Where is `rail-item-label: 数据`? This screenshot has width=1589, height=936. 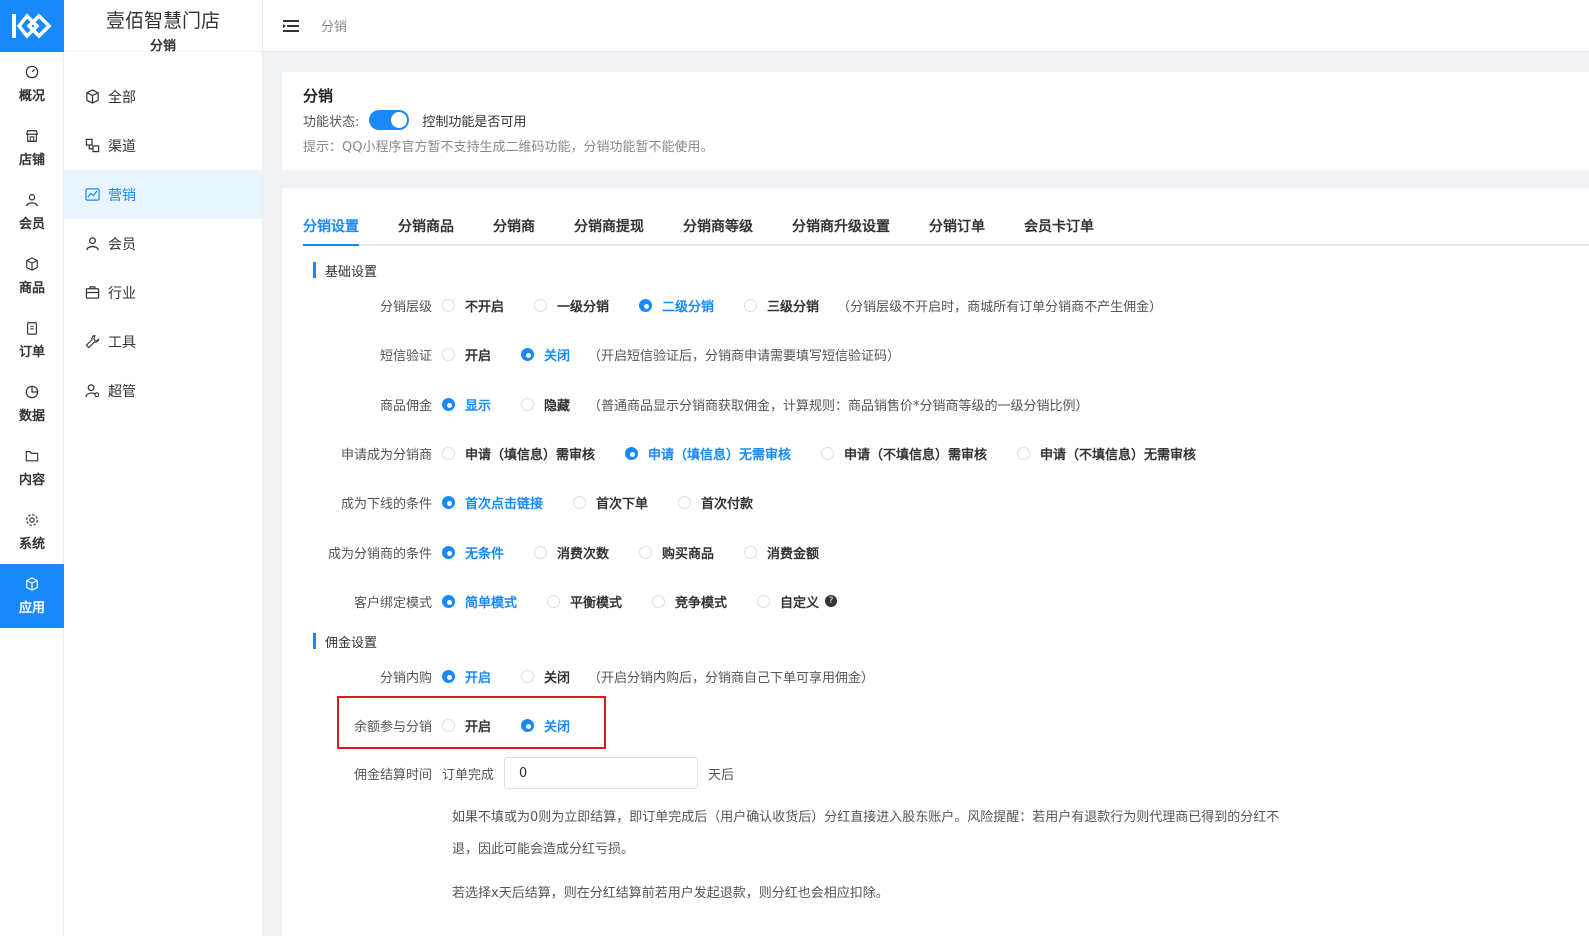
rail-item-label: 数据 is located at coordinates (31, 416).